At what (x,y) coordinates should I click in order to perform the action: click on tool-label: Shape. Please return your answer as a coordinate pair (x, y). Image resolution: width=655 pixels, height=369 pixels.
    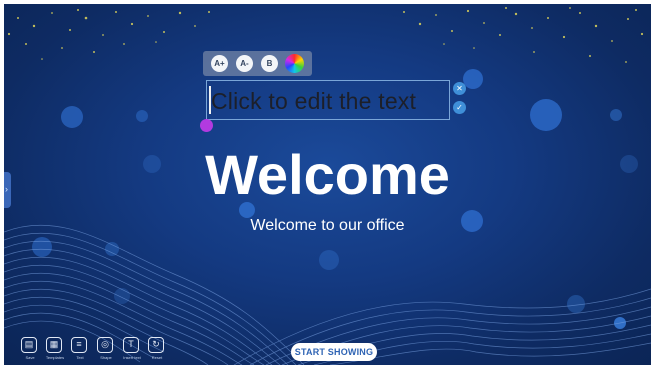
    Looking at the image, I should click on (106, 357).